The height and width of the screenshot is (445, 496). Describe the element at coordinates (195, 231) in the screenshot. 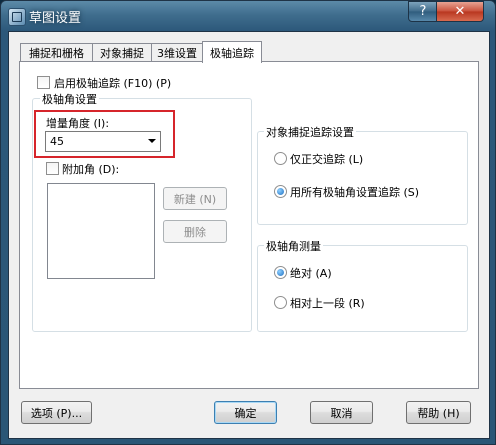

I see `delete-angle-button: 删除` at that location.